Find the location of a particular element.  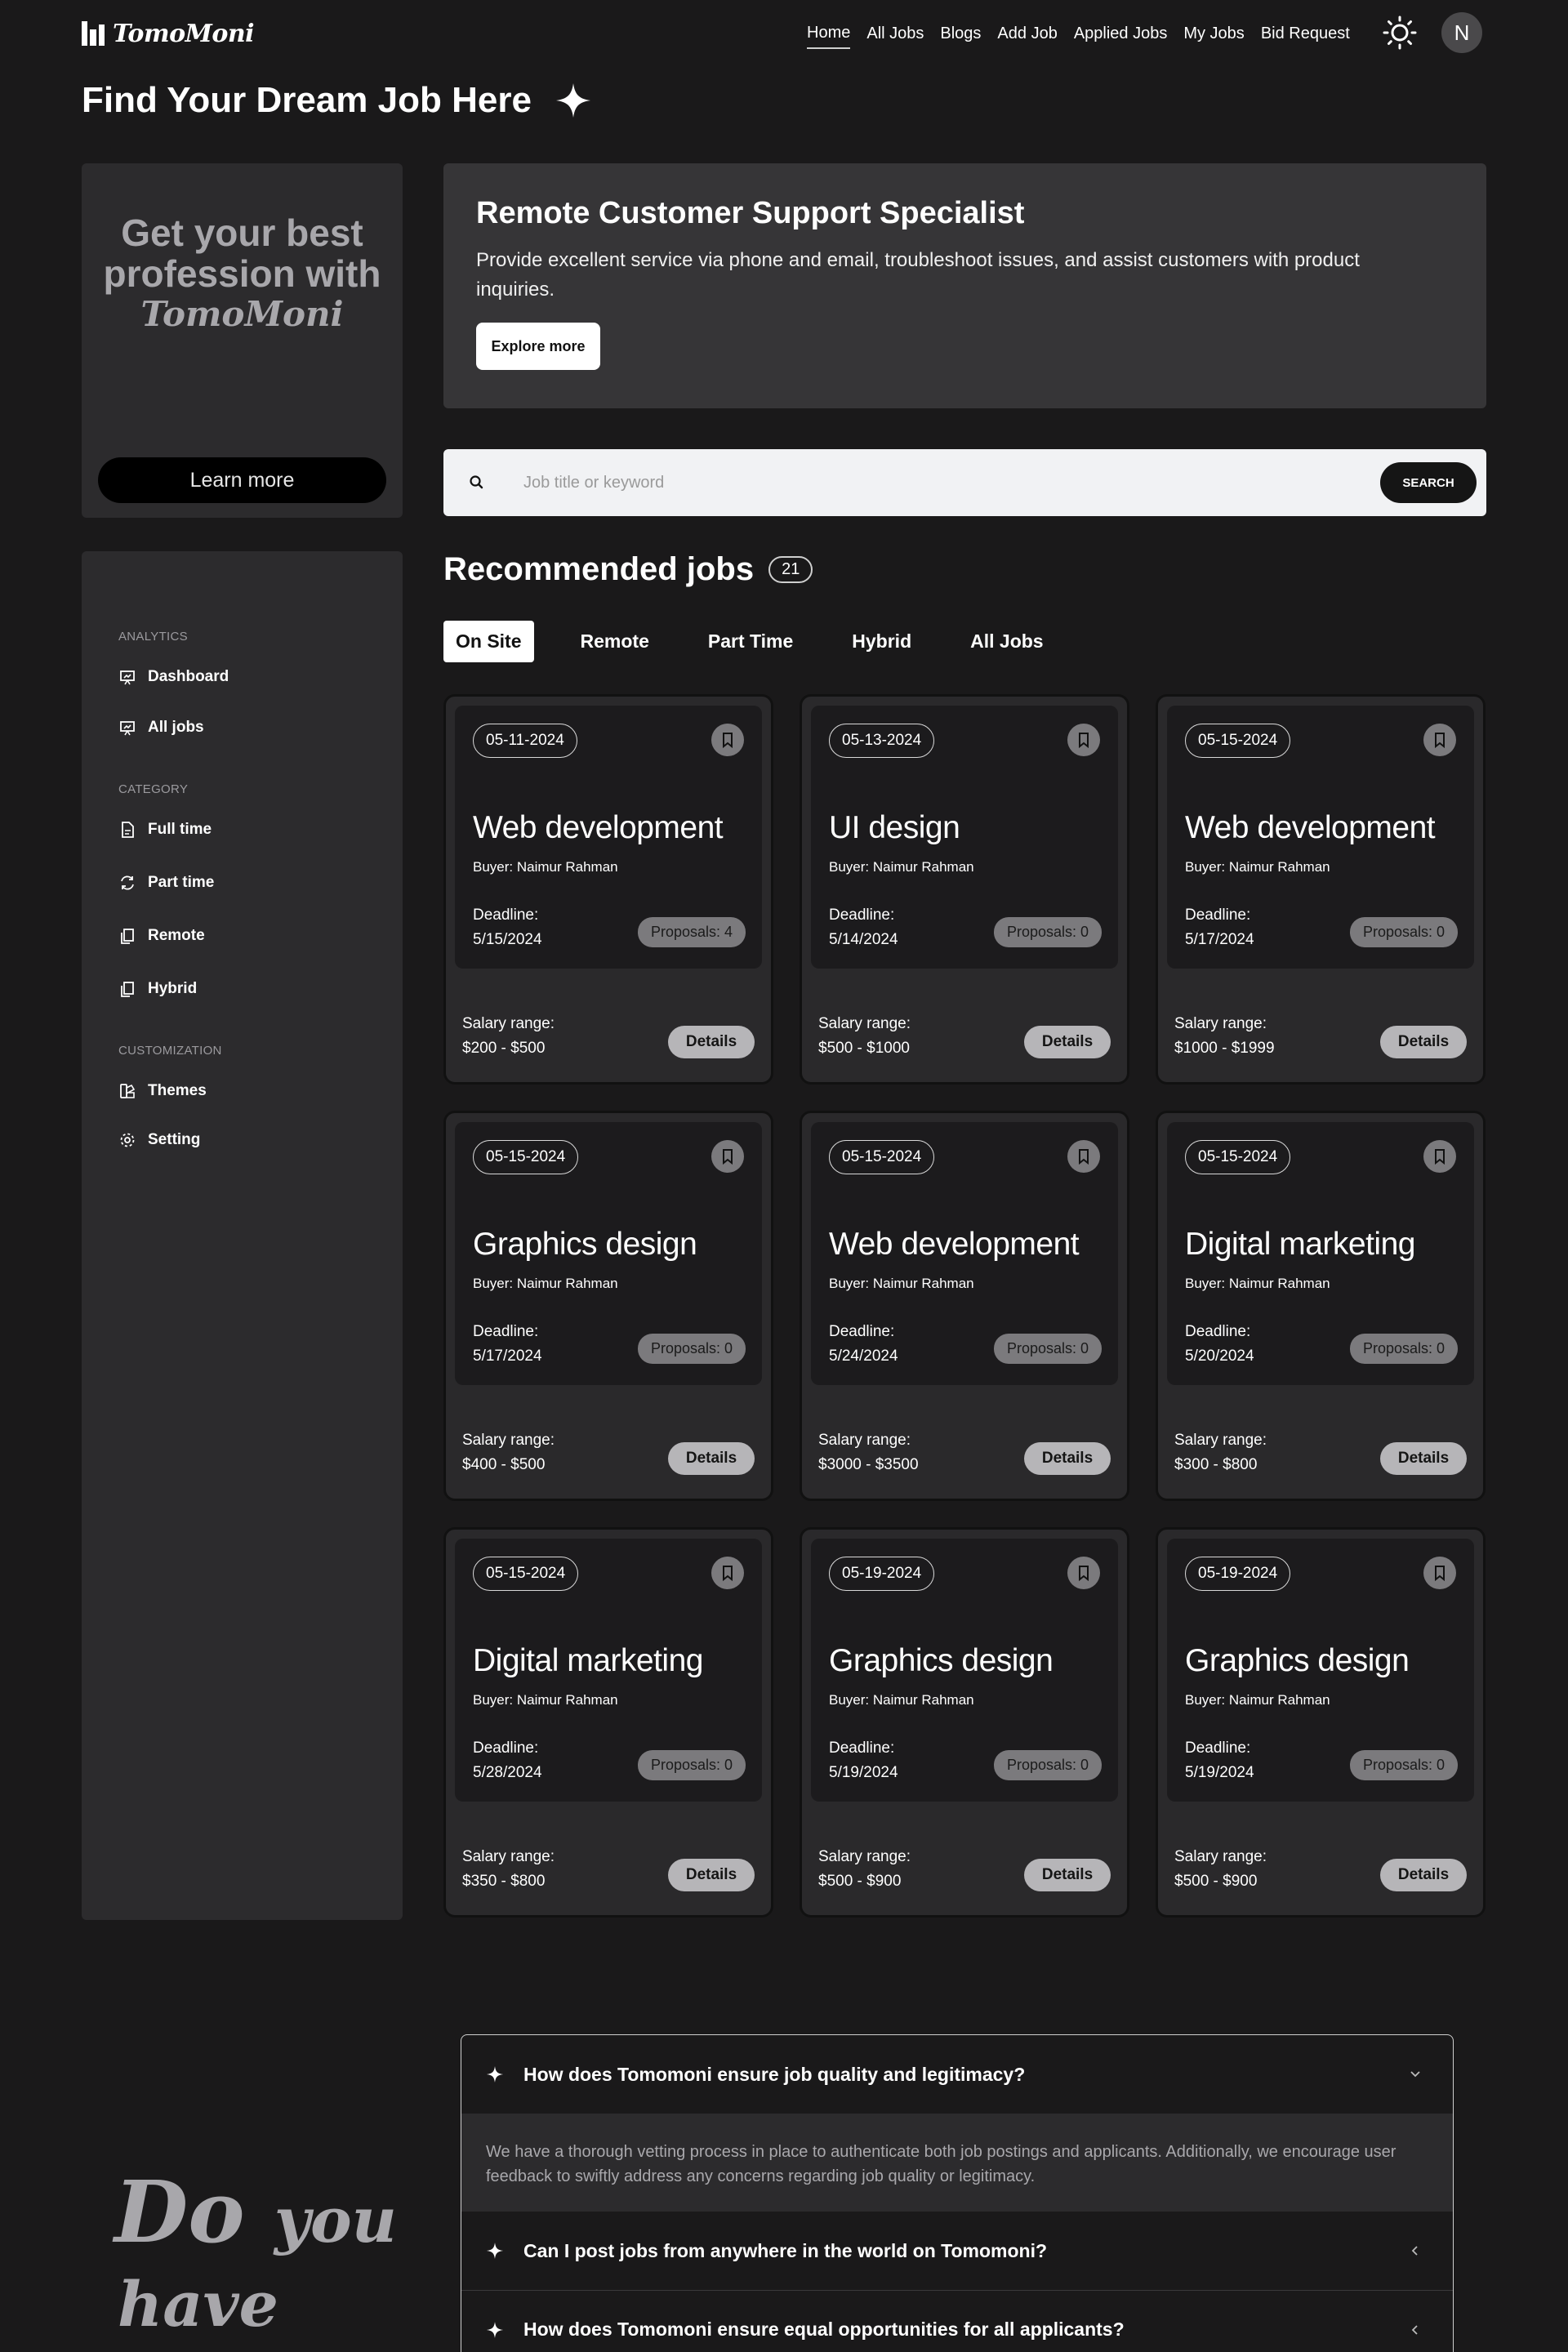

tab-remote: Remote is located at coordinates (615, 641).